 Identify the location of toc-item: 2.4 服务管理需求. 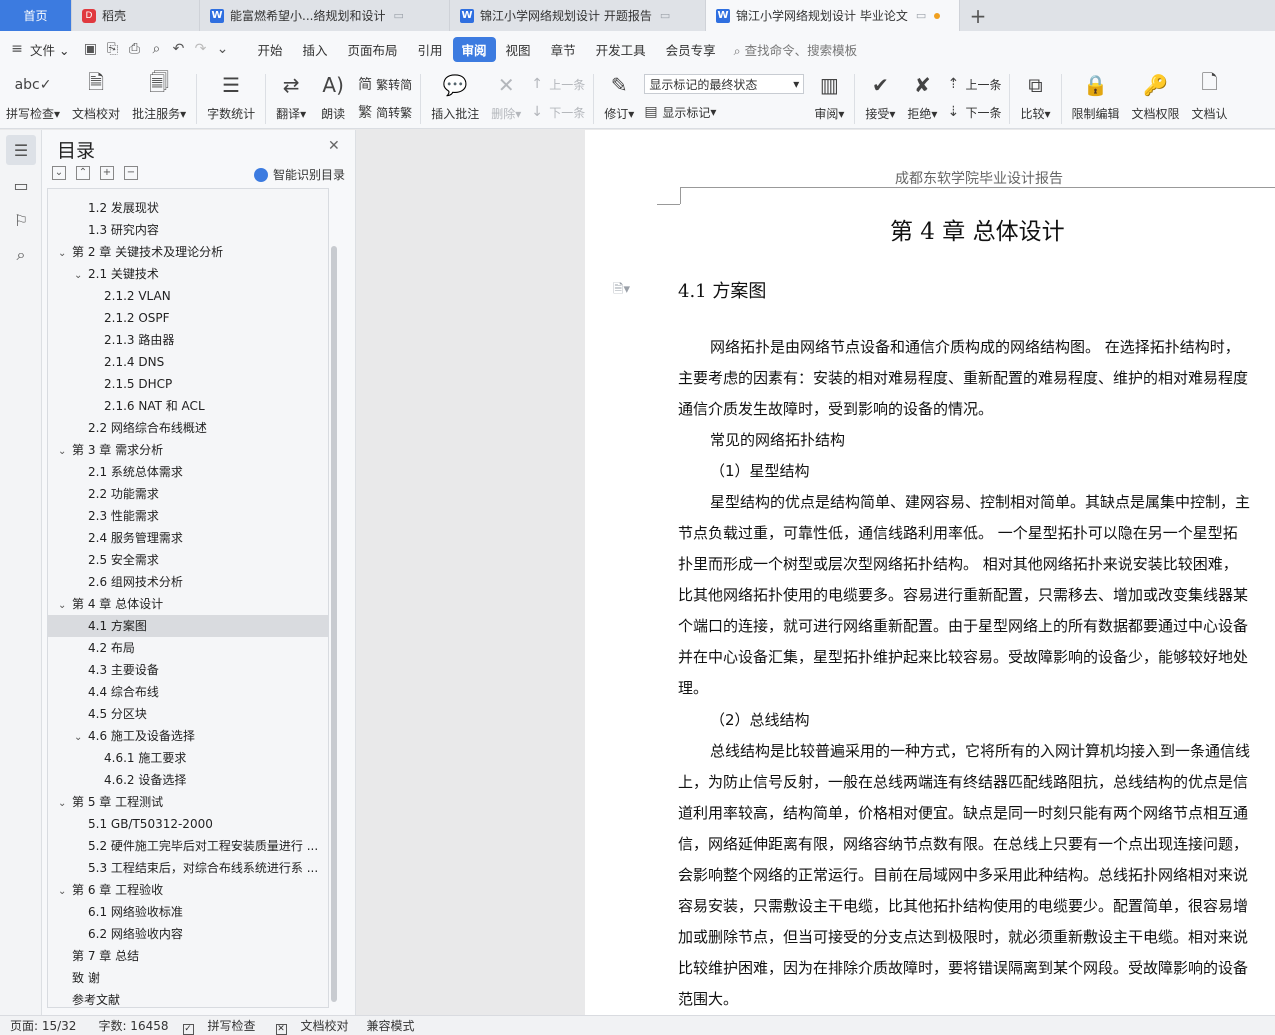
(188, 538).